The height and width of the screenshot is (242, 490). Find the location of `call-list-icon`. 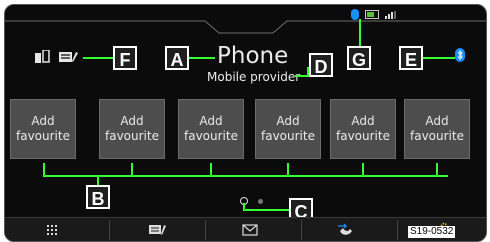

call-list-icon is located at coordinates (345, 229).